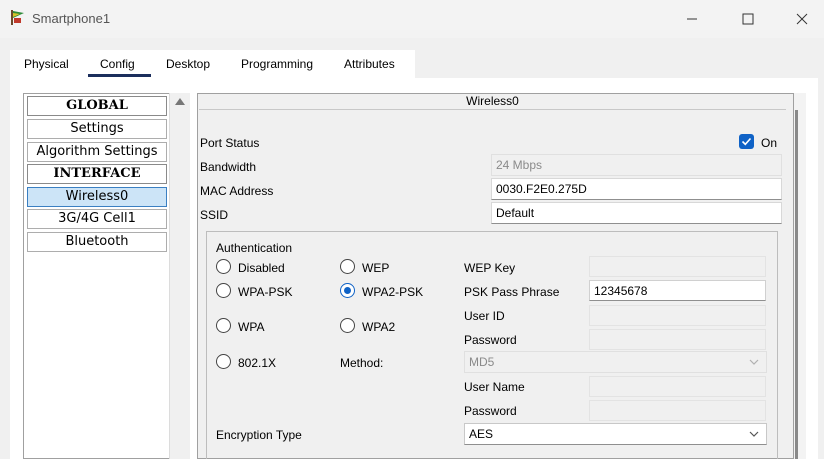 This screenshot has height=459, width=824. What do you see at coordinates (481, 434) in the screenshot?
I see `encryption-type-value: AES` at bounding box center [481, 434].